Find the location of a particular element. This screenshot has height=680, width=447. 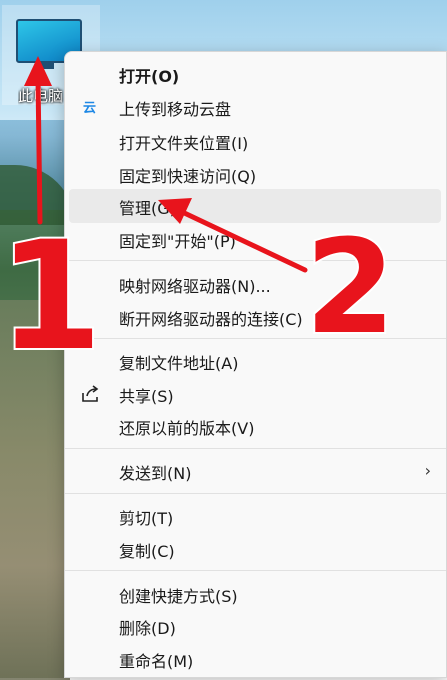

chevron-right-icon: › is located at coordinates (427, 470).